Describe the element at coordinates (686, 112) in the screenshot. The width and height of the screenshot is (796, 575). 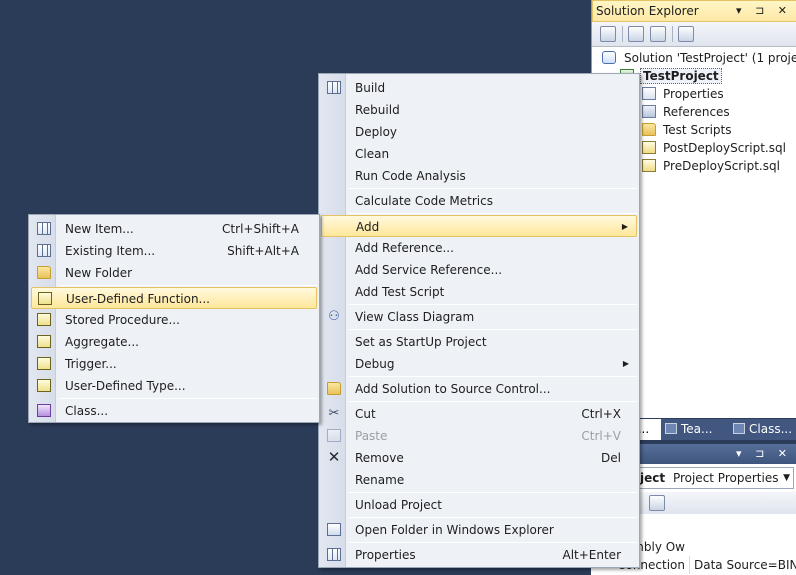
I see `tree-item-references: References` at that location.